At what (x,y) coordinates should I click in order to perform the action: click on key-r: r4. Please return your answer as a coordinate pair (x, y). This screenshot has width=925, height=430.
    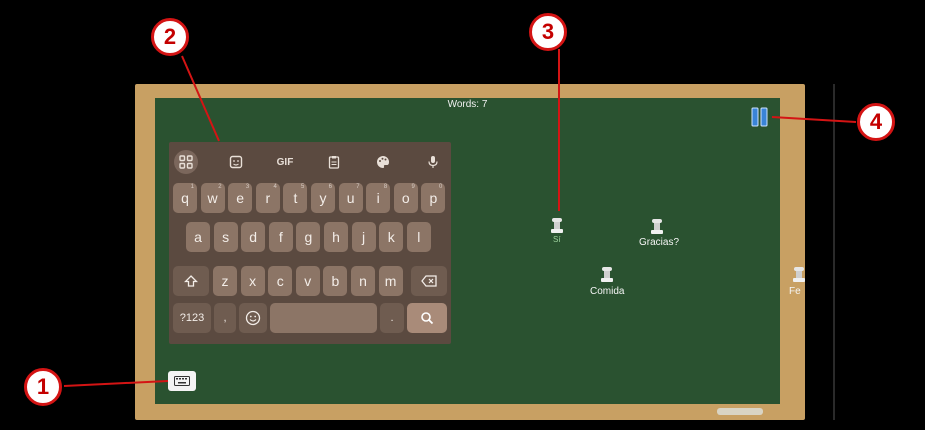
    Looking at the image, I should click on (267, 198).